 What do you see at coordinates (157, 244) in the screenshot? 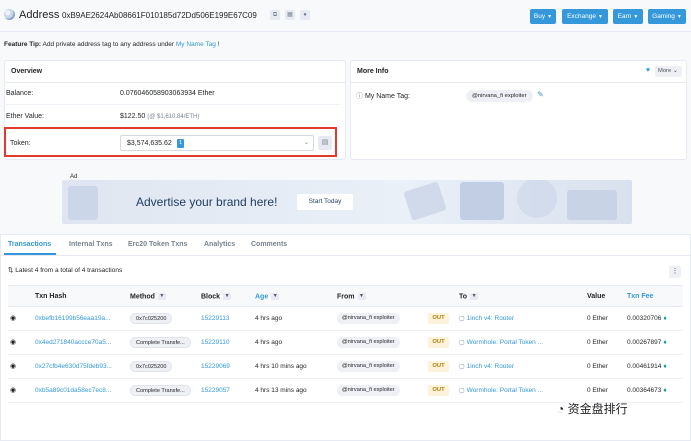
I see `tab-erc20-token-txns: Erc20 Token Txns` at bounding box center [157, 244].